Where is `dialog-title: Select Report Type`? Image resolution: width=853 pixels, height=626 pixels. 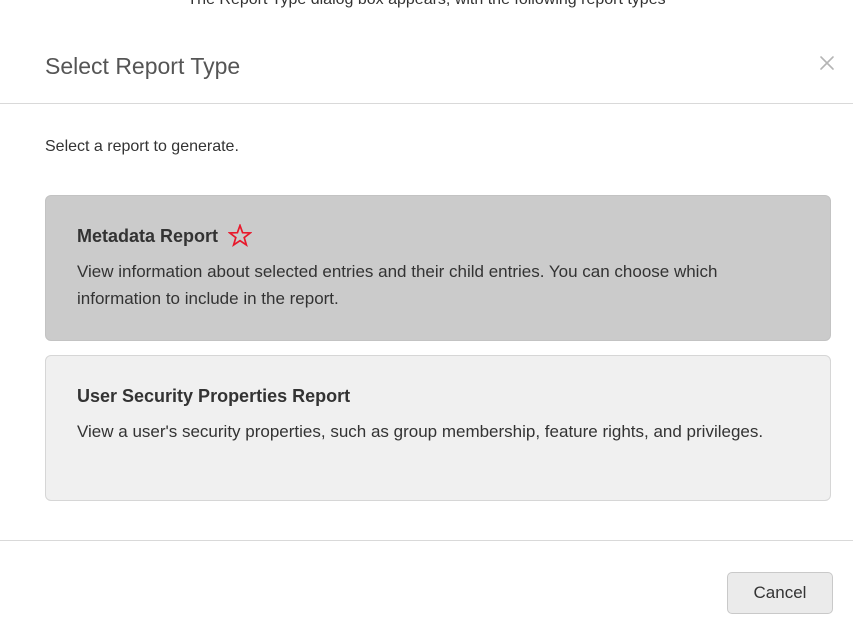 dialog-title: Select Report Type is located at coordinates (143, 66).